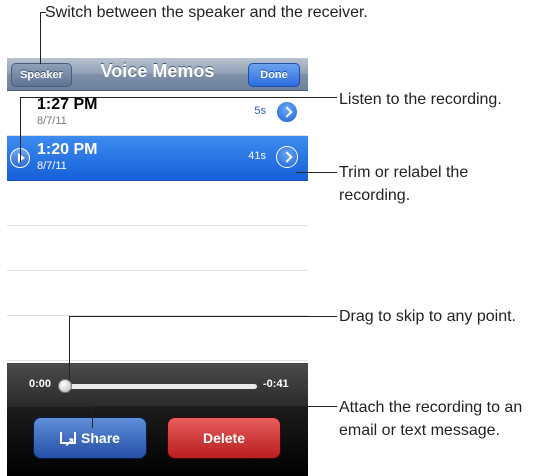 This screenshot has width=554, height=476. Describe the element at coordinates (100, 438) in the screenshot. I see `share-label: Share` at that location.